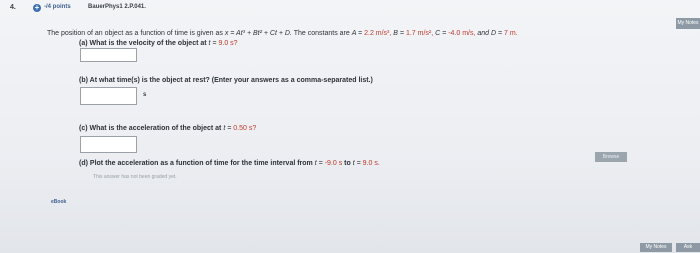 The width and height of the screenshot is (700, 253). I want to click on position-equation: x = At³ + Bt² + Ct + D., so click(258, 33).